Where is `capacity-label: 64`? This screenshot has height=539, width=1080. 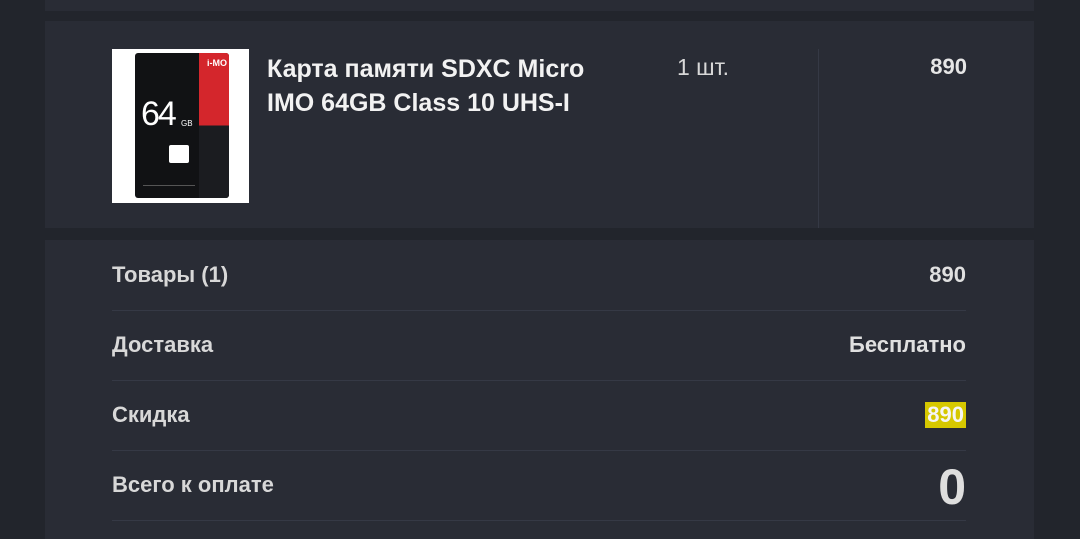 capacity-label: 64 is located at coordinates (159, 114).